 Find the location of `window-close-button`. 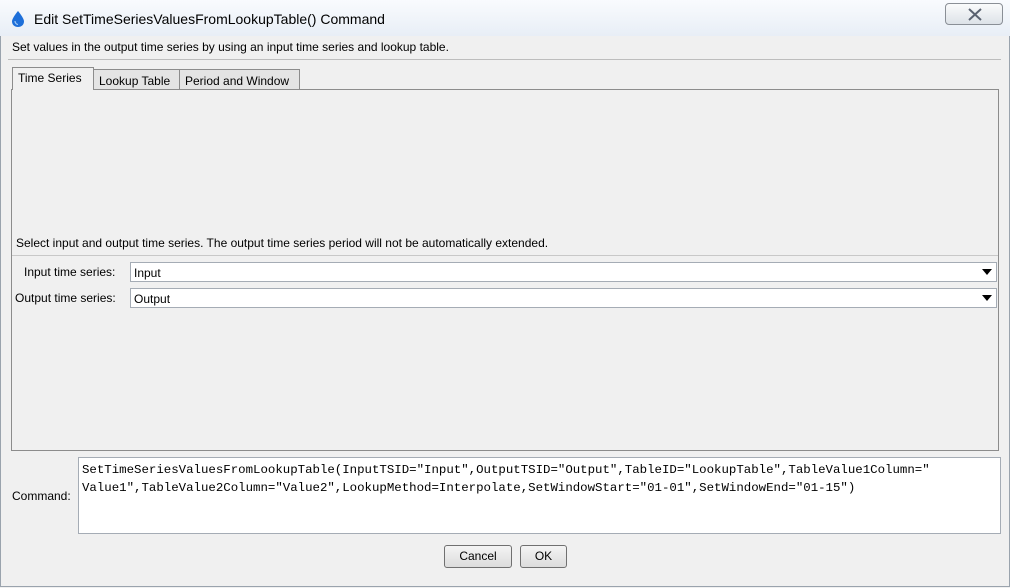

window-close-button is located at coordinates (974, 14).